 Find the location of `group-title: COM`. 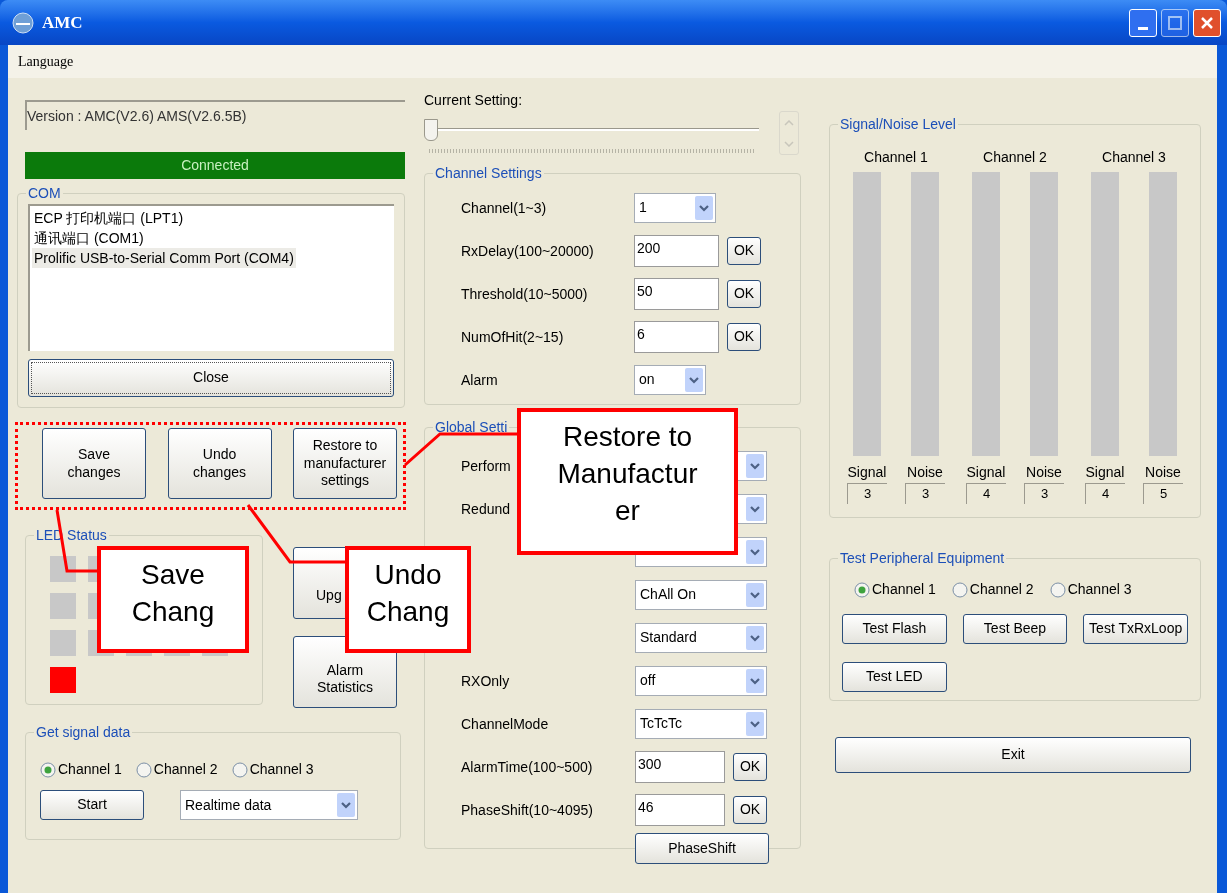

group-title: COM is located at coordinates (44, 193).